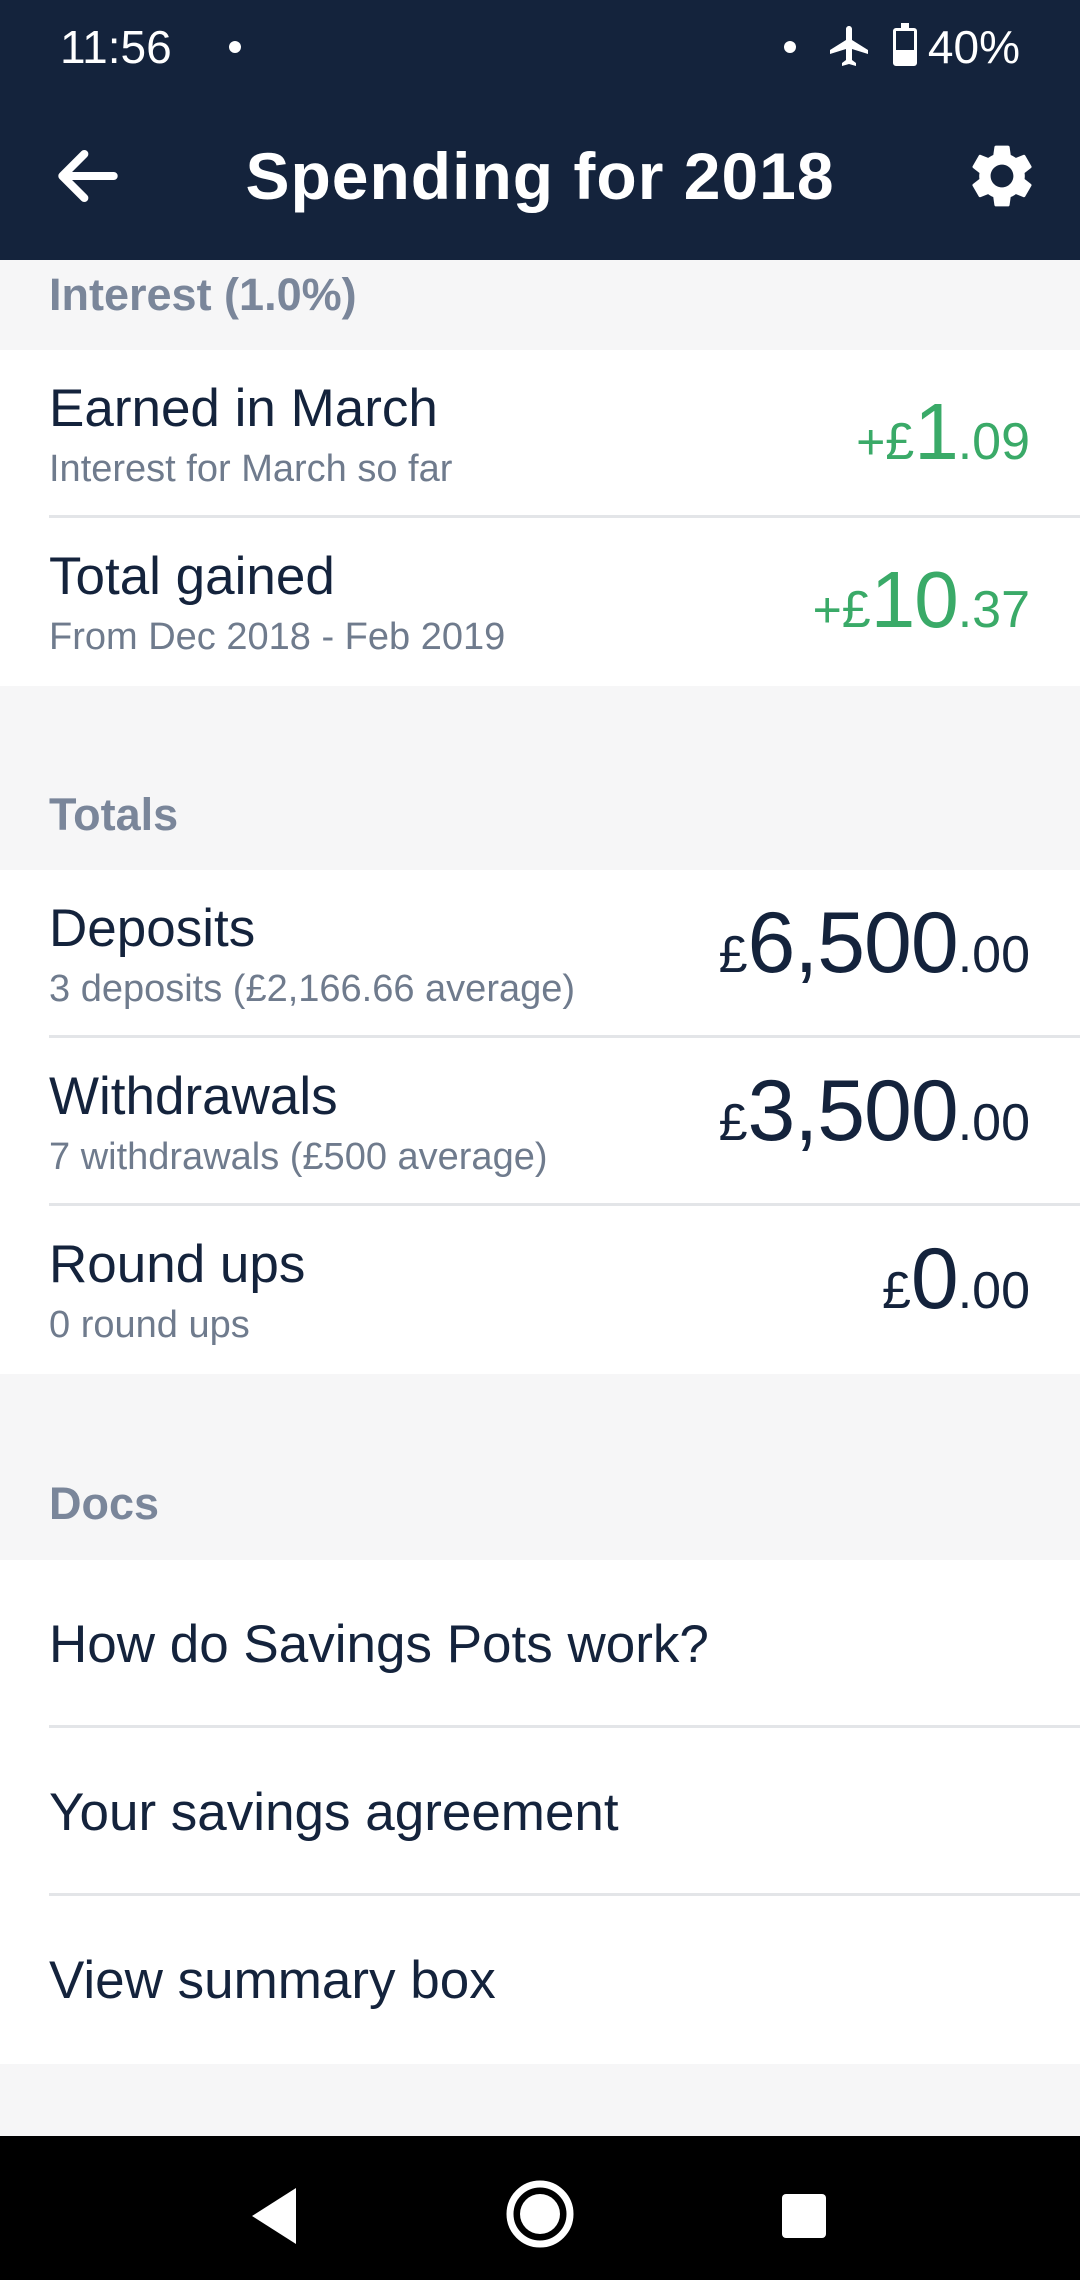 This screenshot has width=1080, height=2280. Describe the element at coordinates (334, 1812) in the screenshot. I see `doc-link-label: Your savings agreement` at that location.